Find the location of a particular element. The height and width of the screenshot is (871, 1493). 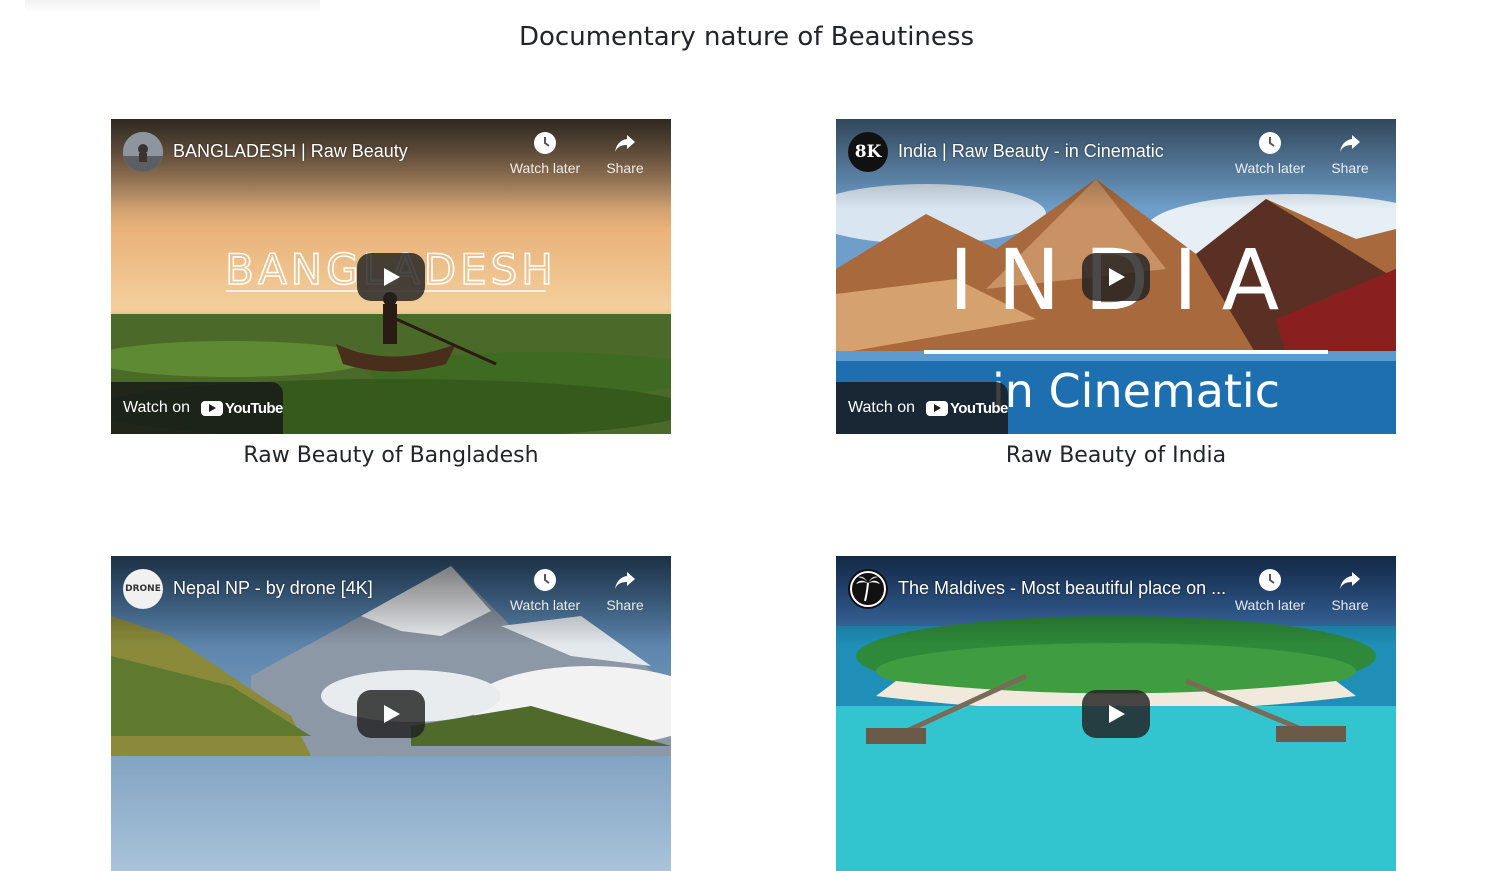

video-title: Nepal NP - by drone [4K] is located at coordinates (338, 588).